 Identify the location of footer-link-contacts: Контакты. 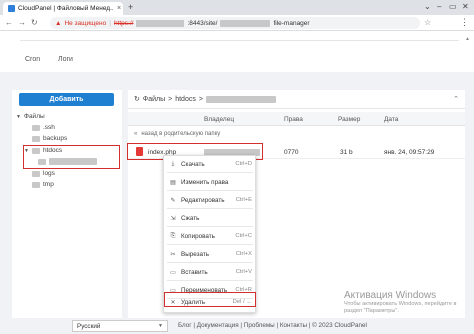
(293, 325).